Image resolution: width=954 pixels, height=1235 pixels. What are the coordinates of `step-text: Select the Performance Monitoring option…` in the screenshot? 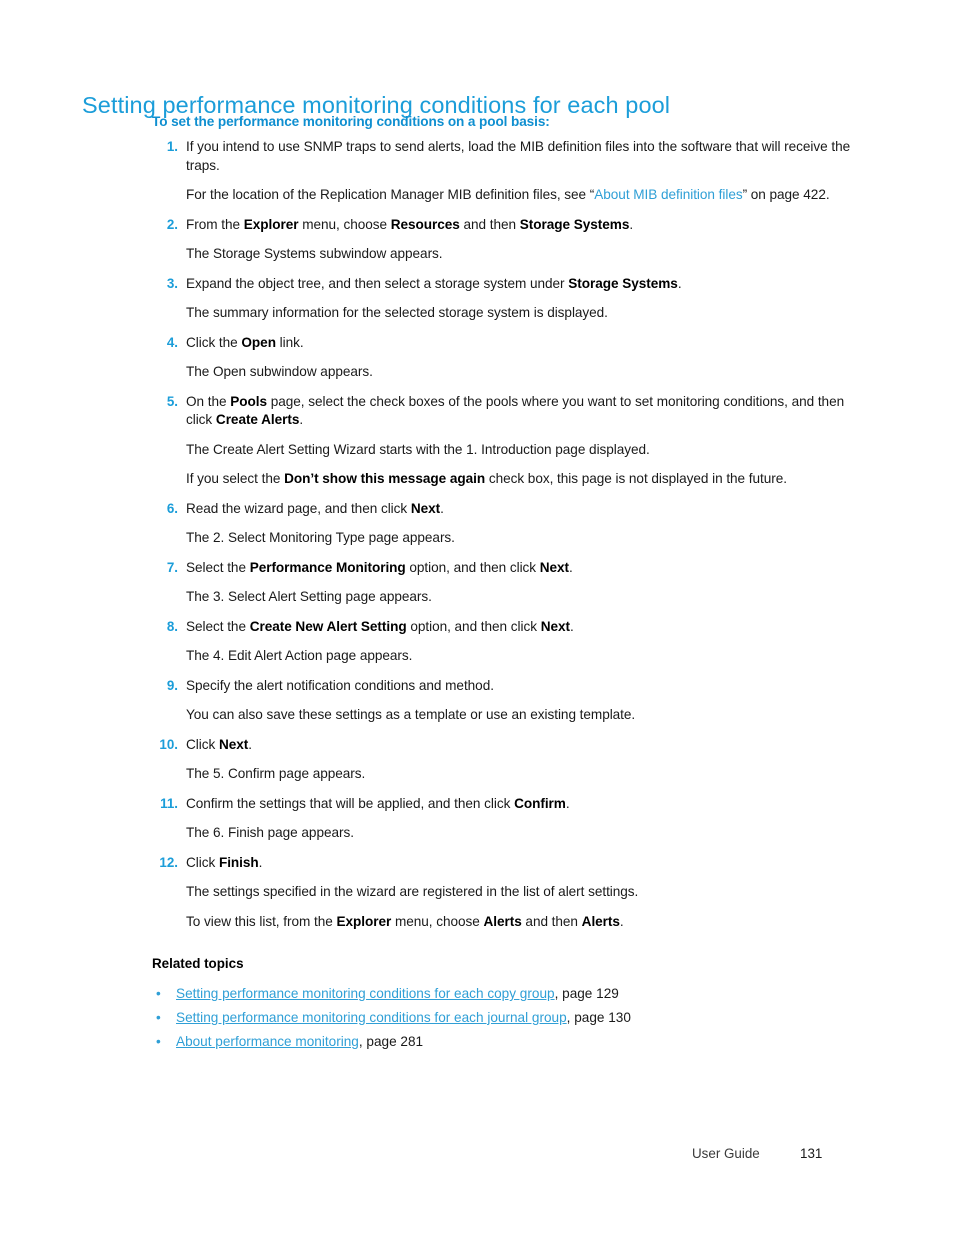 It's located at (519, 568).